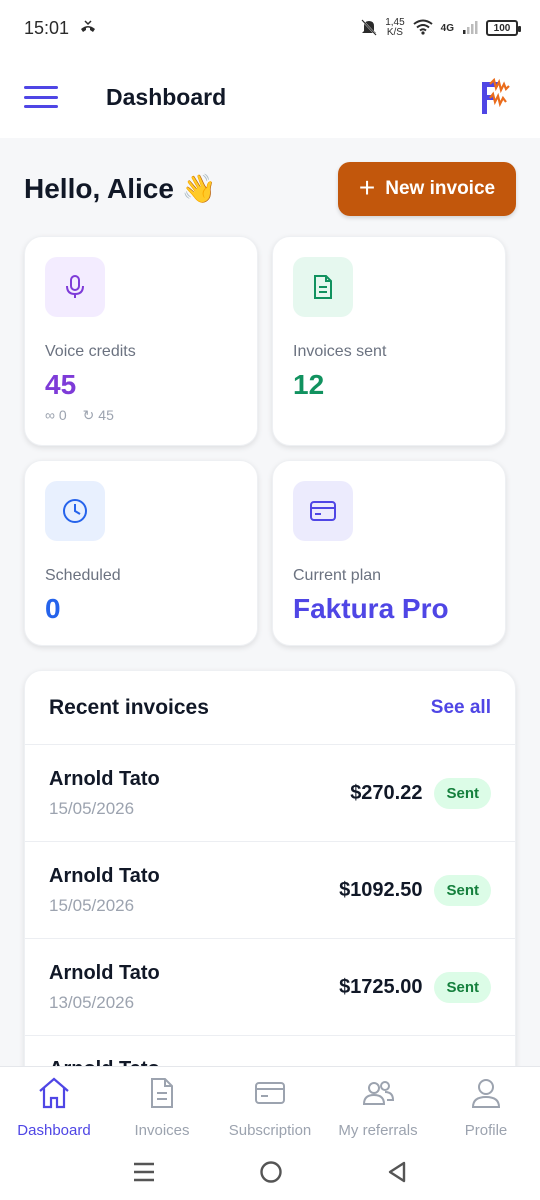 The height and width of the screenshot is (1200, 540). What do you see at coordinates (381, 889) in the screenshot?
I see `invoice-amount: $1092.50` at bounding box center [381, 889].